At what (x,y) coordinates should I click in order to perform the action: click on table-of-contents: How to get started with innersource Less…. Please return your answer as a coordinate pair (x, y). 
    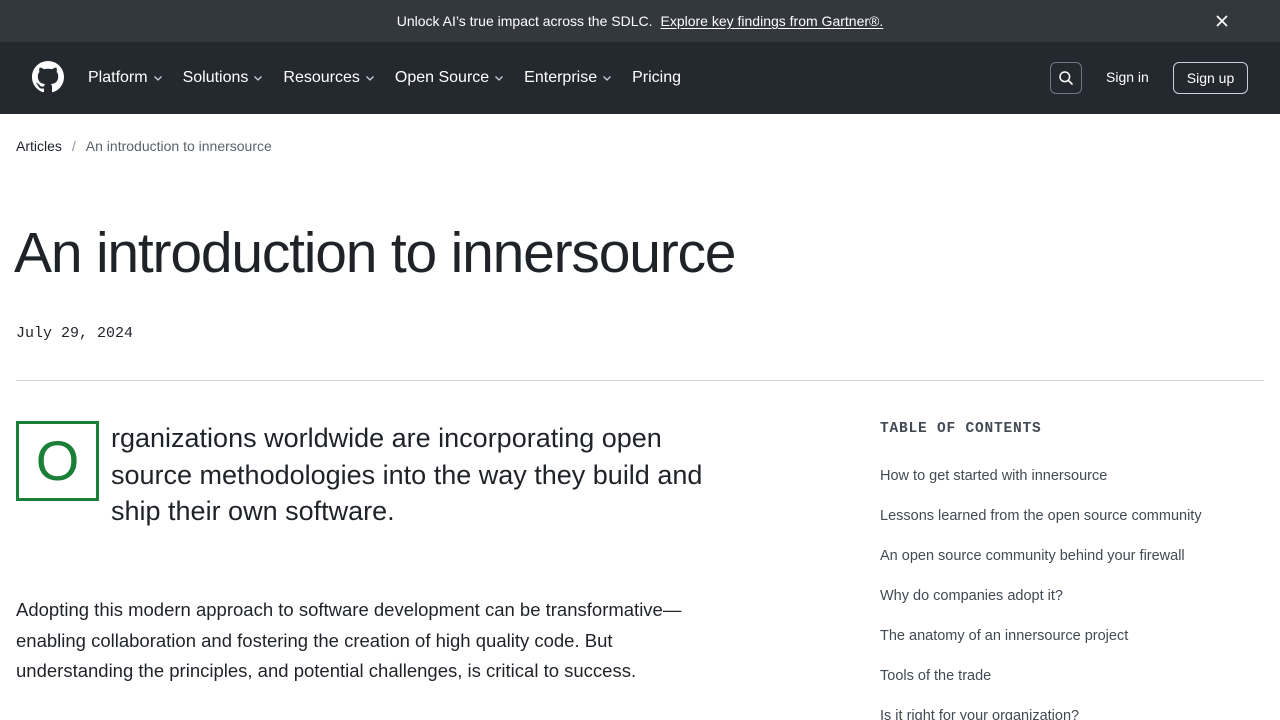
    Looking at the image, I should click on (1041, 593).